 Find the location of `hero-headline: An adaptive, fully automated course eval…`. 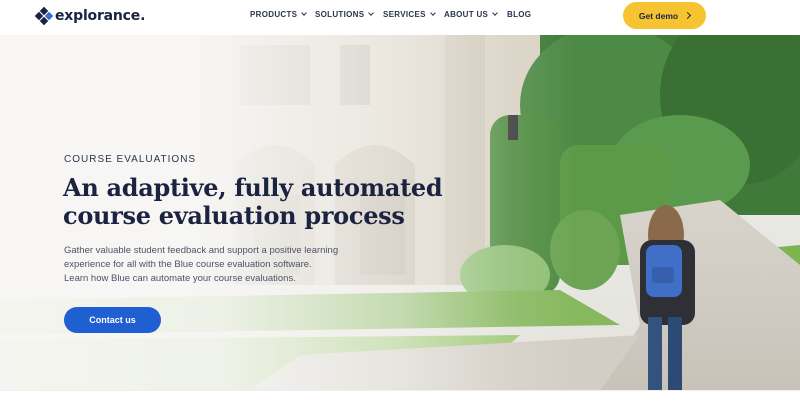

hero-headline: An adaptive, fully automated course eval… is located at coordinates (273, 202).